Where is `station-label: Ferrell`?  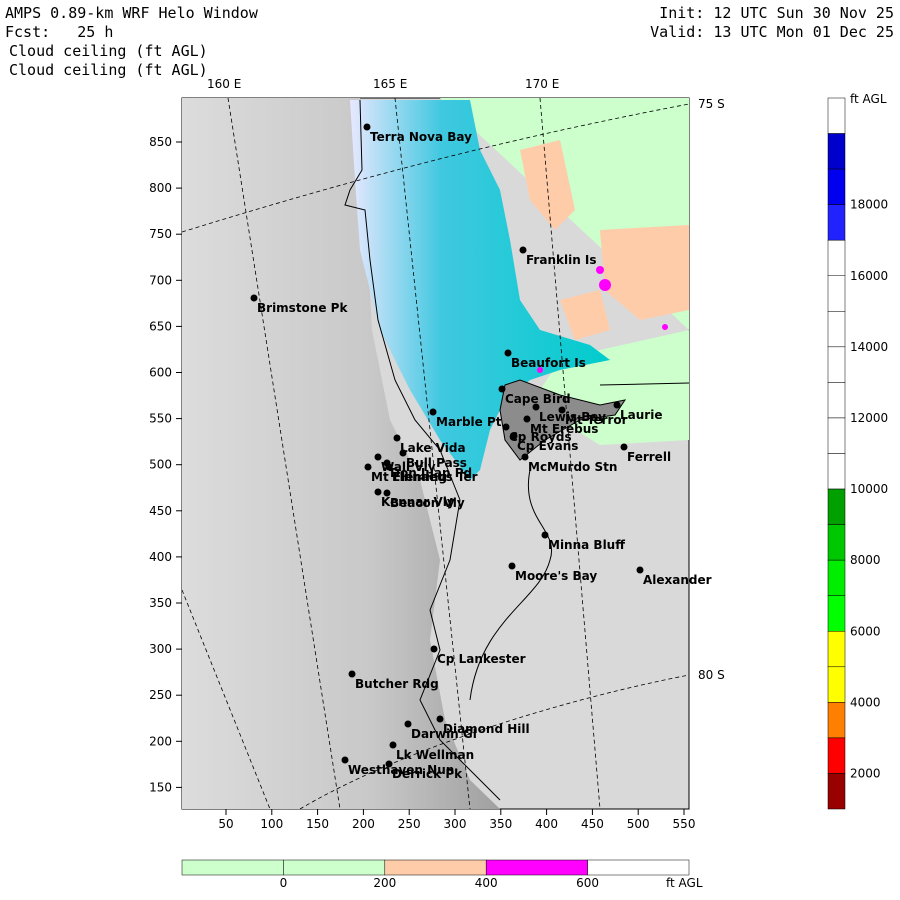 station-label: Ferrell is located at coordinates (649, 457).